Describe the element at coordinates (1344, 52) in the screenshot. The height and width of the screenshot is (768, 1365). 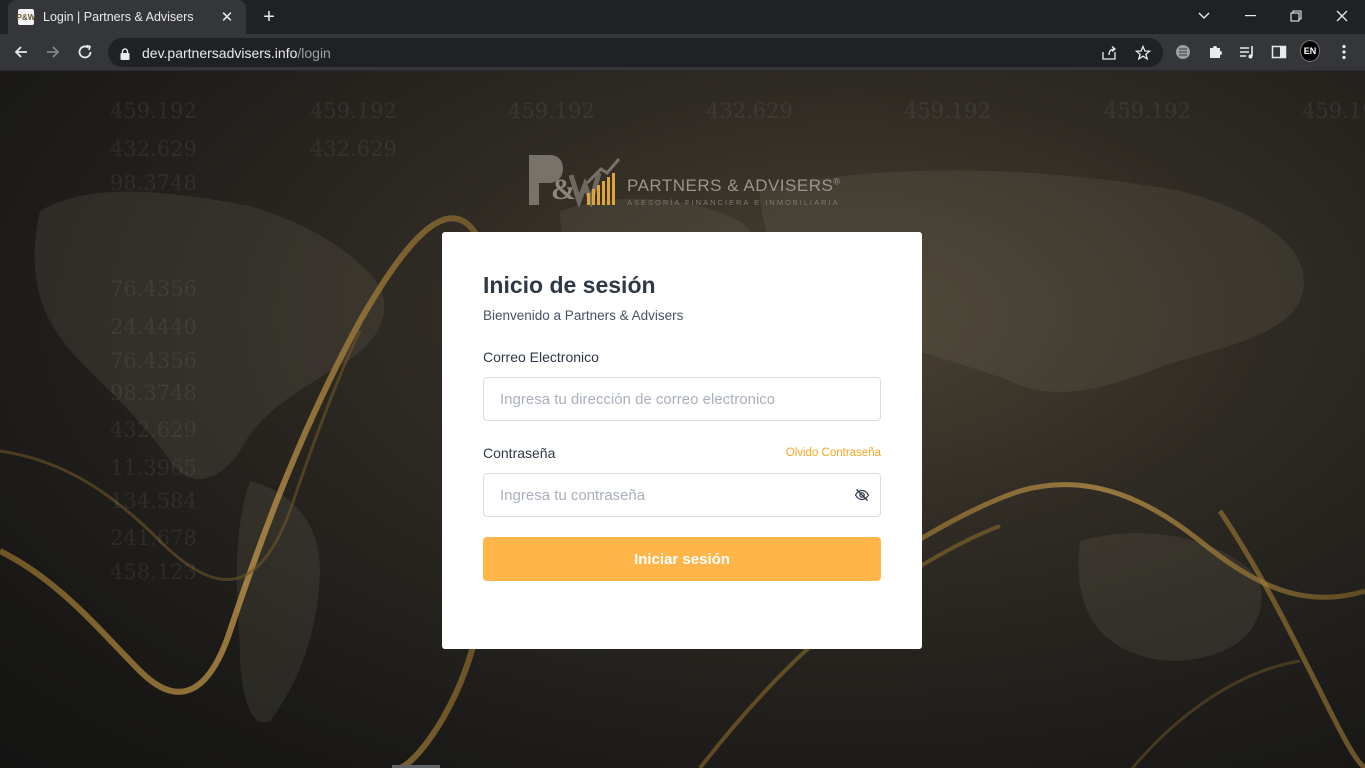
I see `browser-menu-icon` at that location.